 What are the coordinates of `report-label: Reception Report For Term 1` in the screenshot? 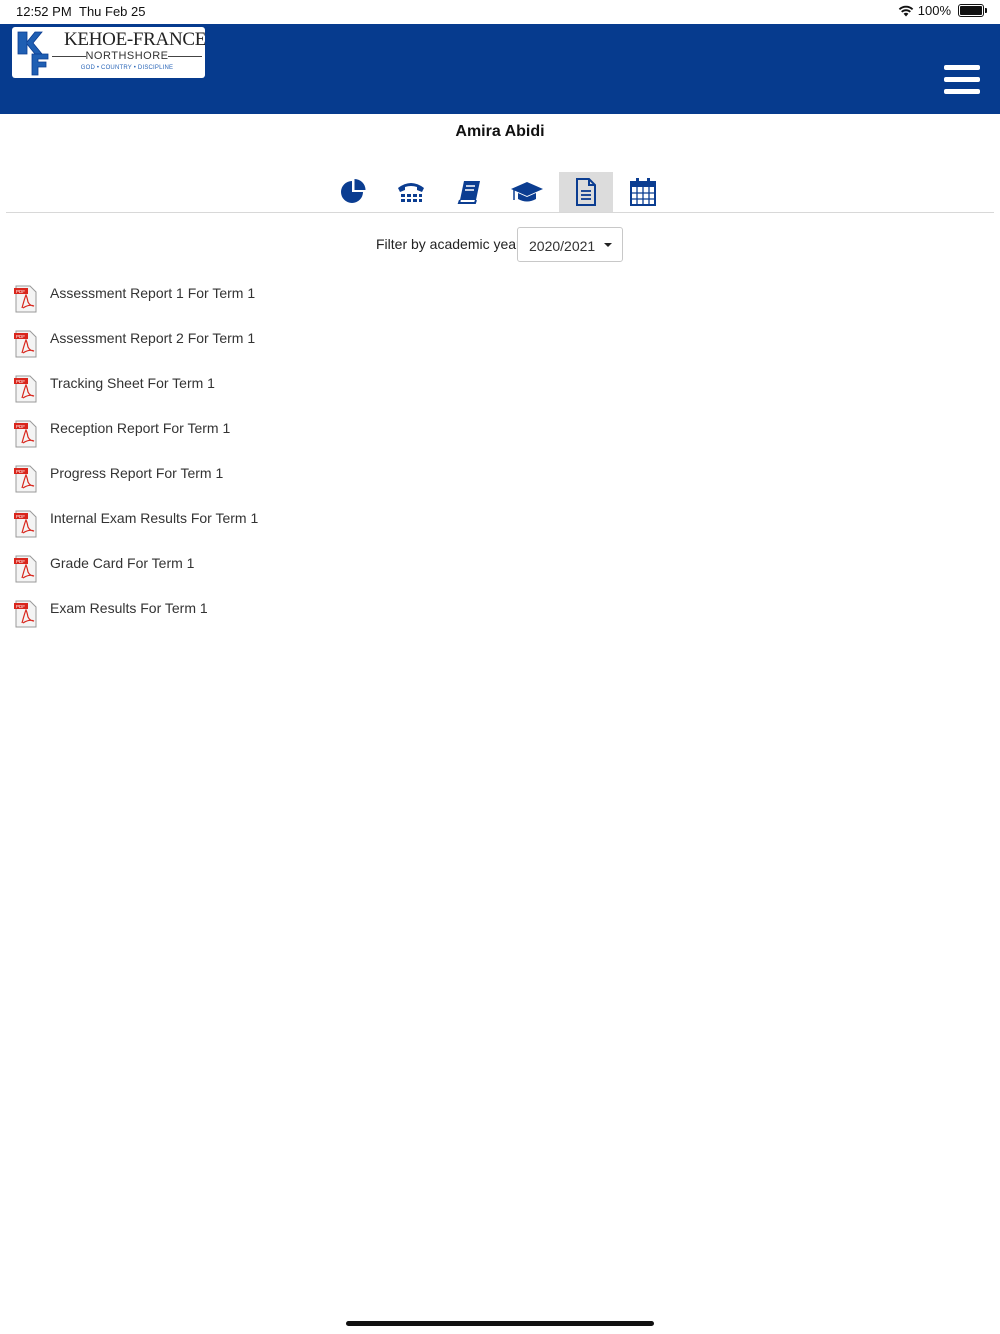 It's located at (140, 428).